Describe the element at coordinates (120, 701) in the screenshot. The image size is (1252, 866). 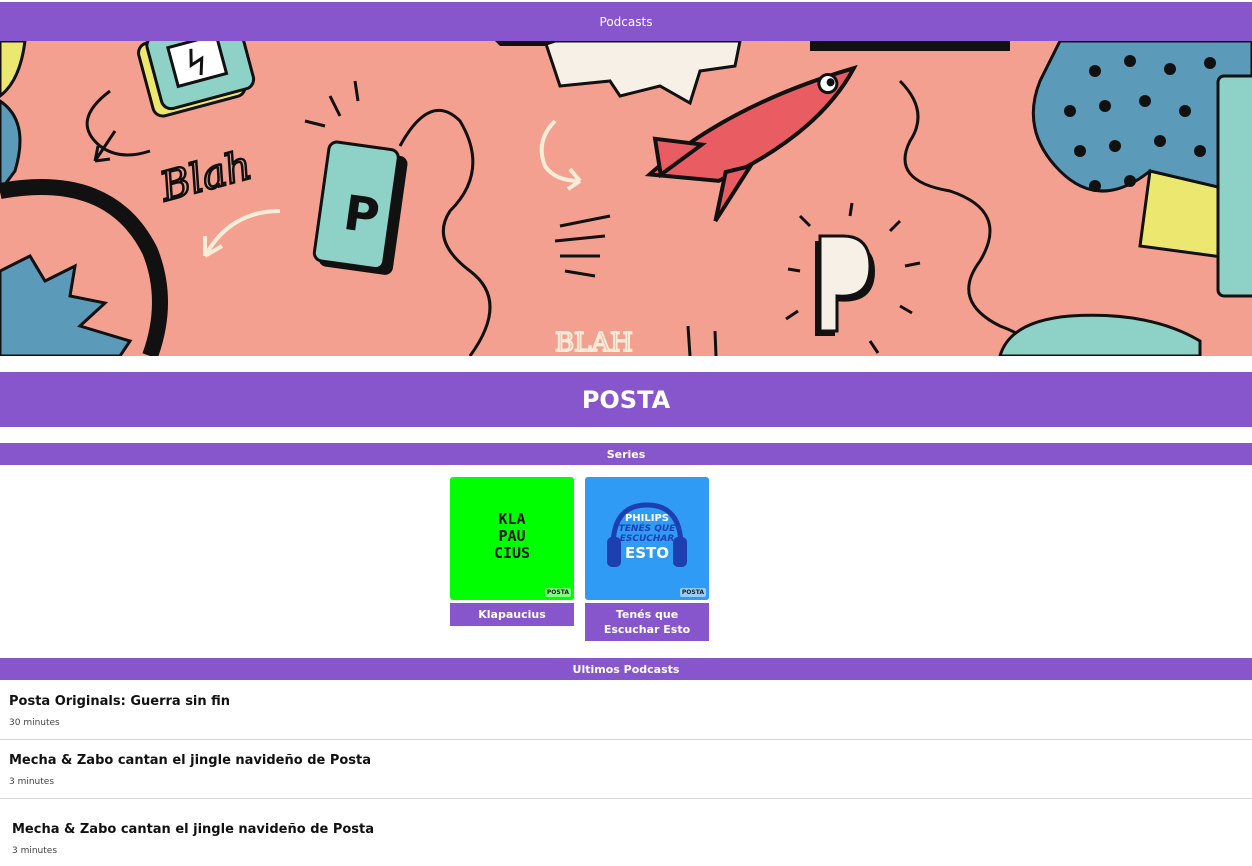
I see `episode-title: Posta Originals: Guerra sin fin` at that location.